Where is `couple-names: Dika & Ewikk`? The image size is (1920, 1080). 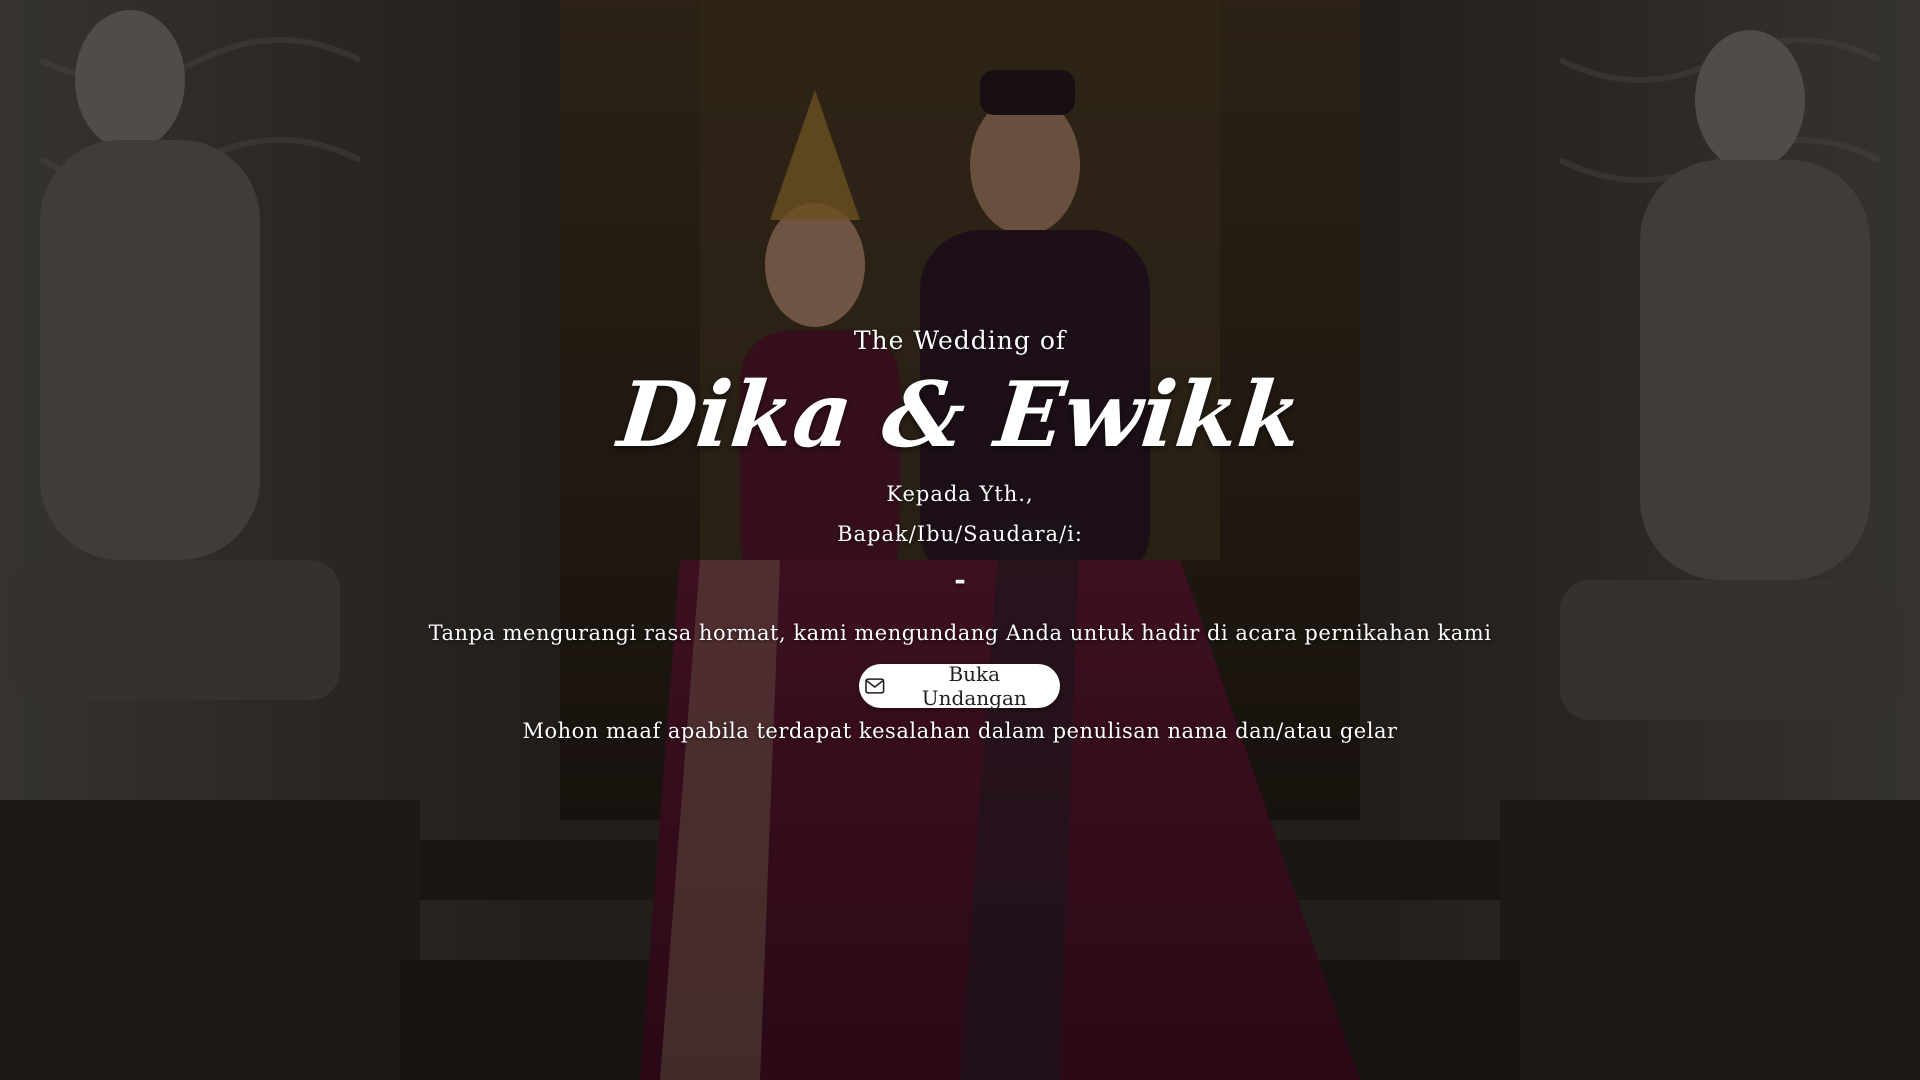
couple-names: Dika & Ewikk is located at coordinates (960, 415).